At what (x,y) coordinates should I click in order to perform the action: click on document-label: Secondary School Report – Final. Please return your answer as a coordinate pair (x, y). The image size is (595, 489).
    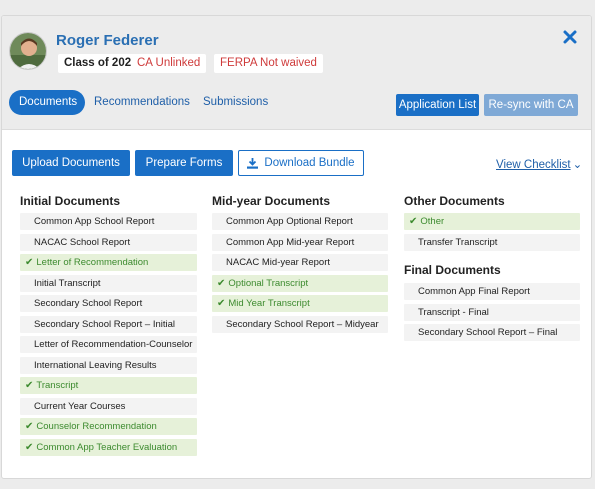
    Looking at the image, I should click on (488, 332).